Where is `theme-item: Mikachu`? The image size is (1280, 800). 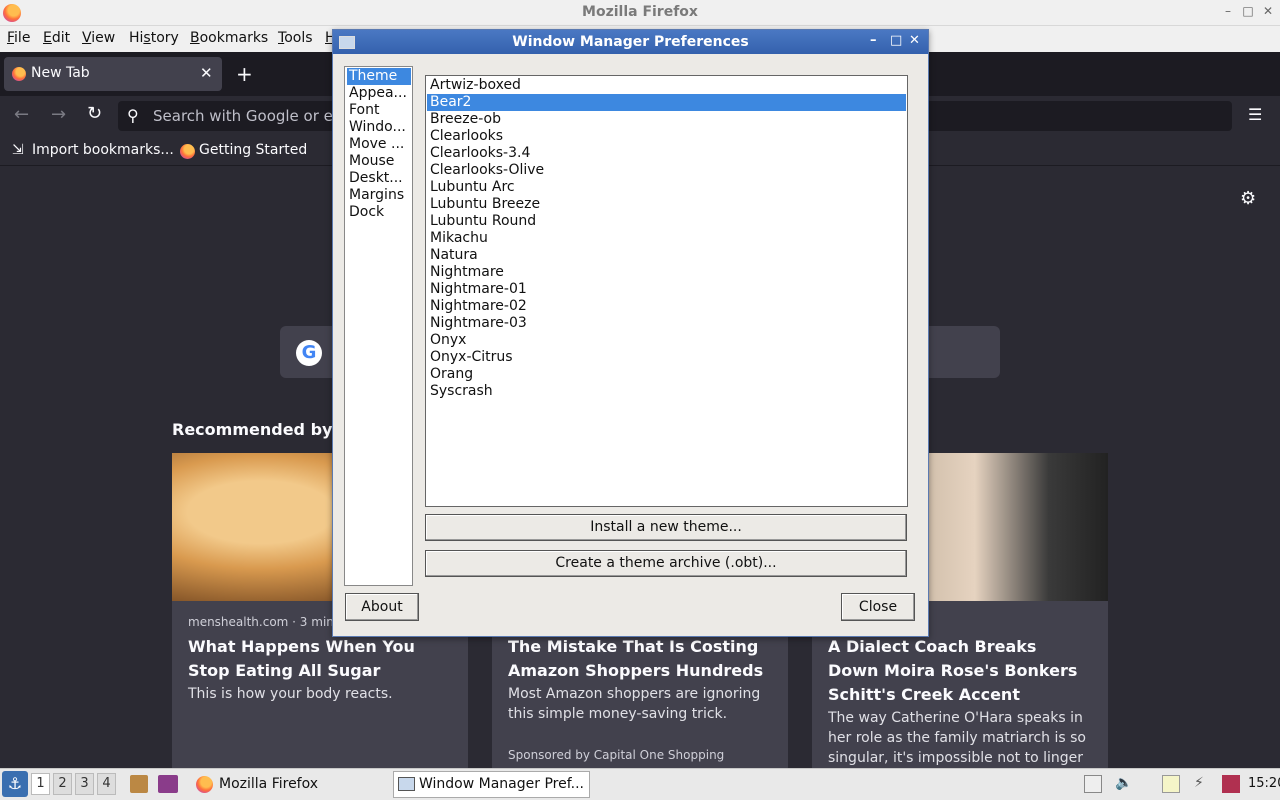
theme-item: Mikachu is located at coordinates (666, 238).